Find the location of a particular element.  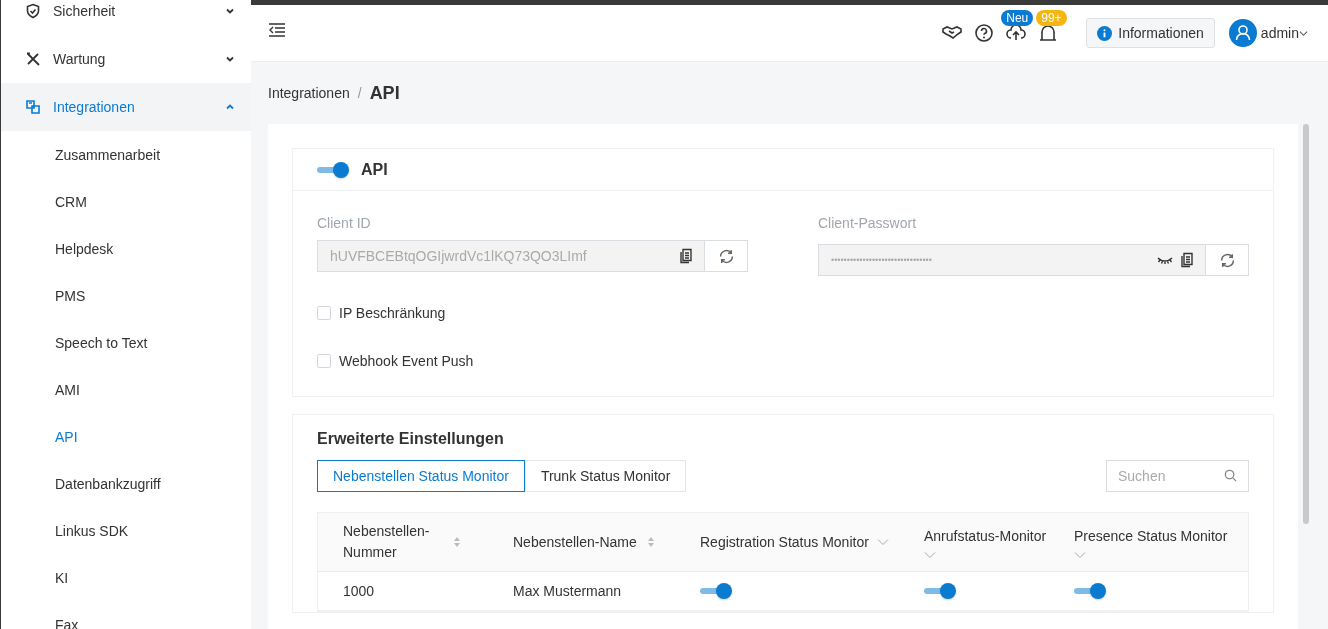

user-menu: admin is located at coordinates (1279, 33).